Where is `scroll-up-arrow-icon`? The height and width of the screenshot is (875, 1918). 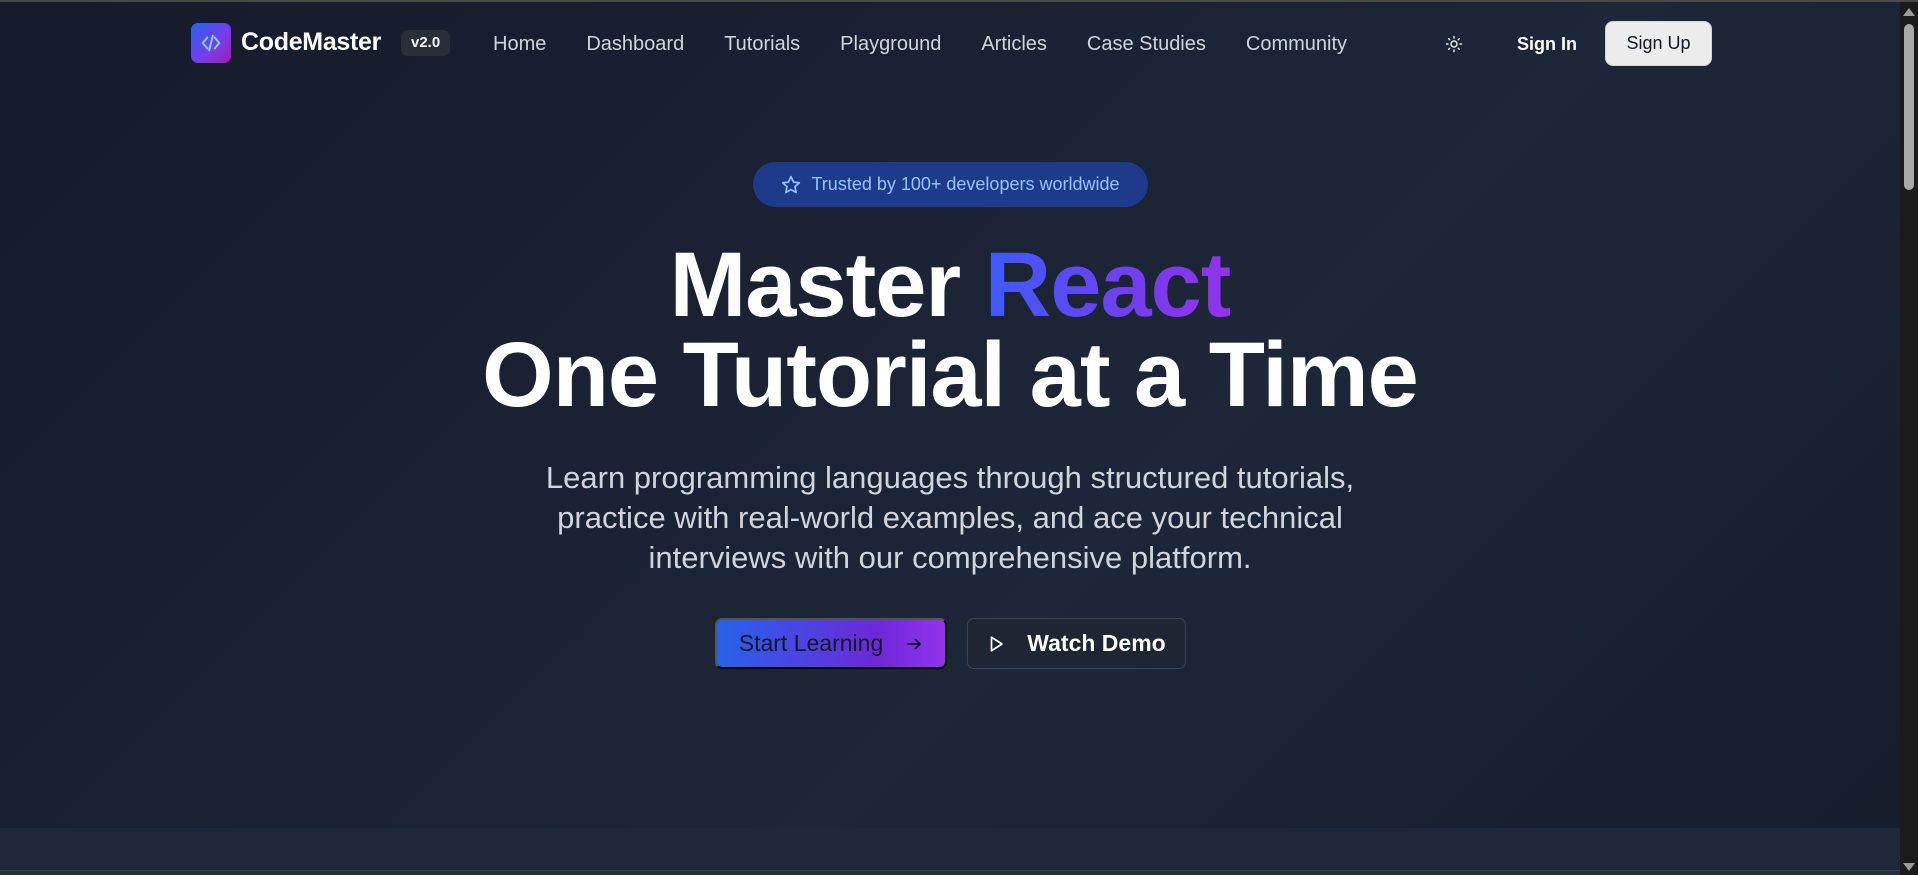 scroll-up-arrow-icon is located at coordinates (1909, 12).